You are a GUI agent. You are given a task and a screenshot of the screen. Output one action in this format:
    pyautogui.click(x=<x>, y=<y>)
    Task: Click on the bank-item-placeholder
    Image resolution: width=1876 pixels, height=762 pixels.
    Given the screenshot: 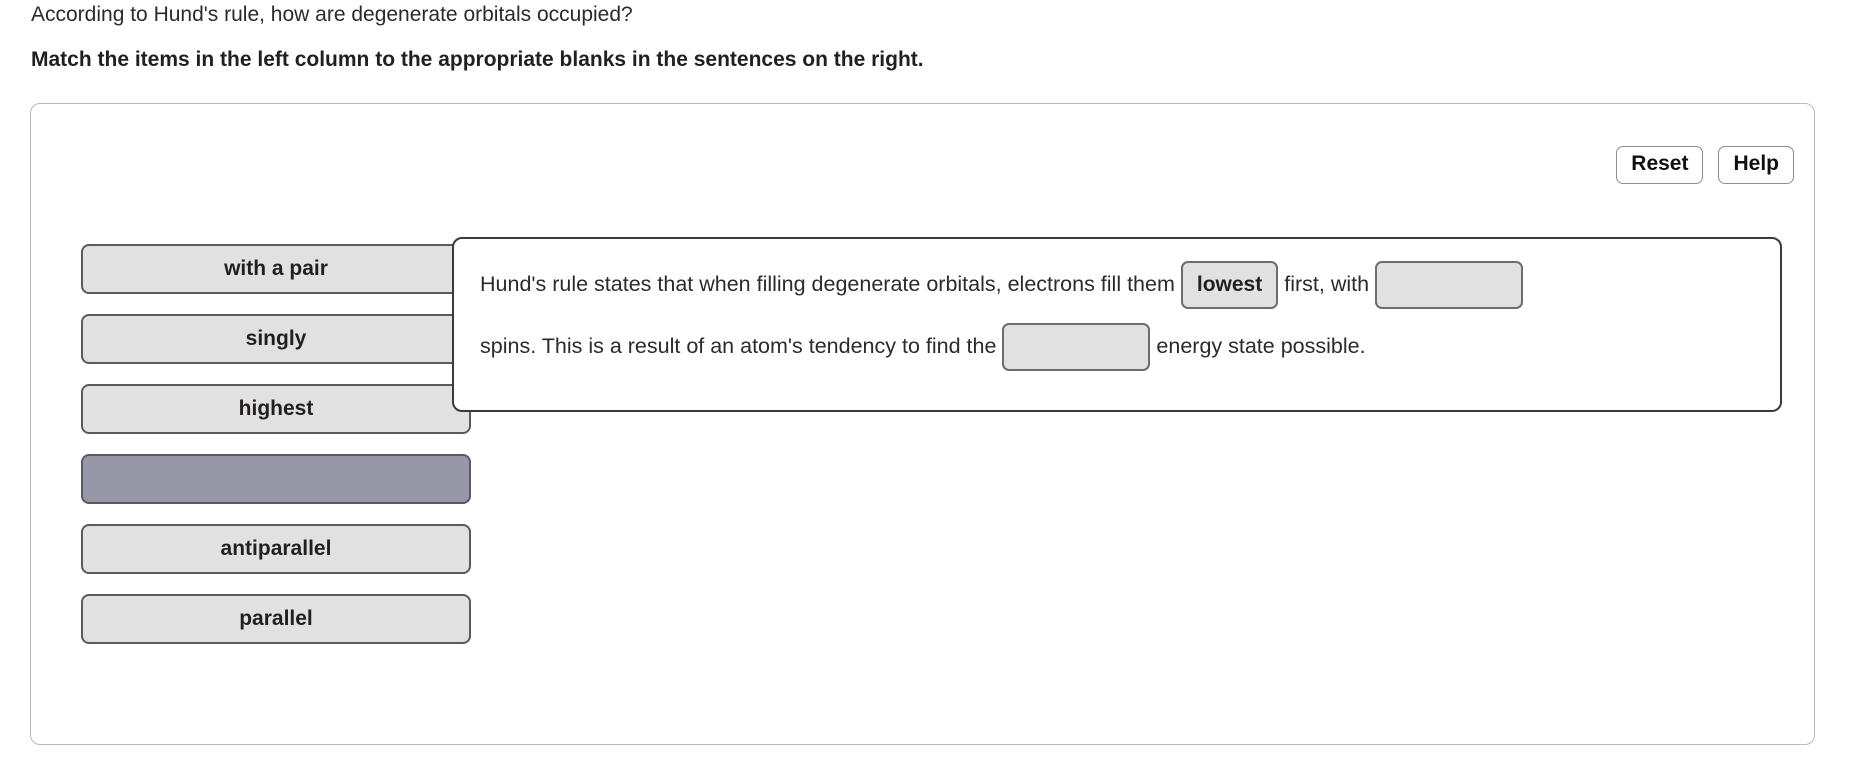 What is the action you would take?
    pyautogui.click(x=276, y=479)
    